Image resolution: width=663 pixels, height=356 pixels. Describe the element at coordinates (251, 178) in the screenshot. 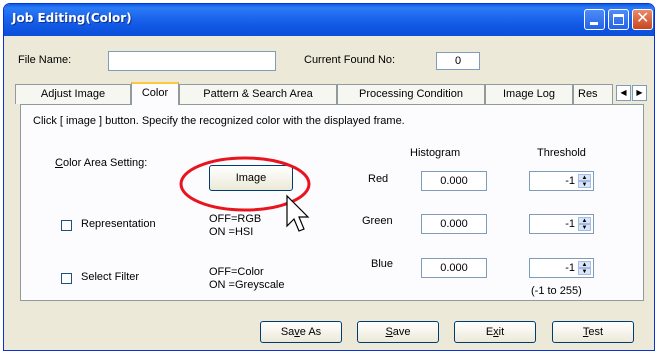

I see `image-button: Image` at that location.